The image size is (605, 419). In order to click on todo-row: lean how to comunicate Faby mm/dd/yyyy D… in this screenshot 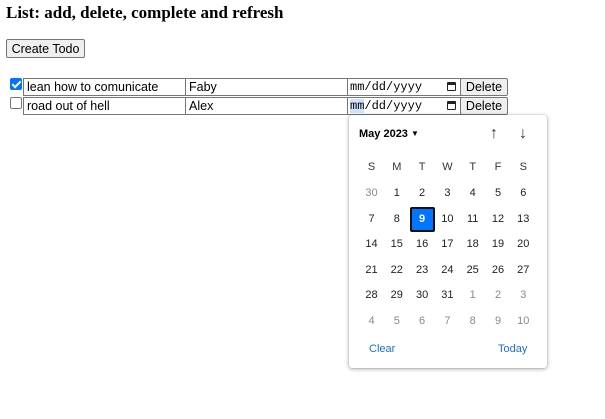, I will do `click(260, 87)`.